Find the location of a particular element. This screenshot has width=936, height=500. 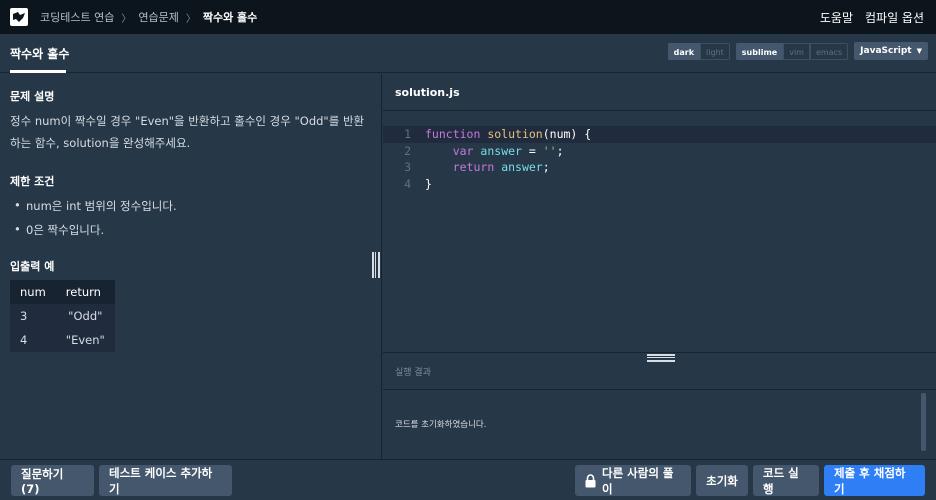

description-heading: 문제 설명 is located at coordinates (32, 96).